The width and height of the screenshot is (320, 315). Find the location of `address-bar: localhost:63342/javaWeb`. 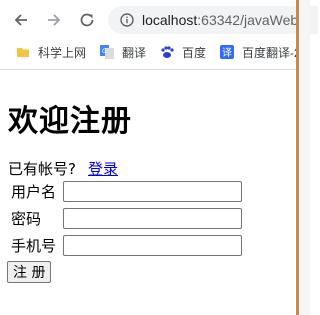

address-bar: localhost:63342/javaWeb is located at coordinates (213, 20).